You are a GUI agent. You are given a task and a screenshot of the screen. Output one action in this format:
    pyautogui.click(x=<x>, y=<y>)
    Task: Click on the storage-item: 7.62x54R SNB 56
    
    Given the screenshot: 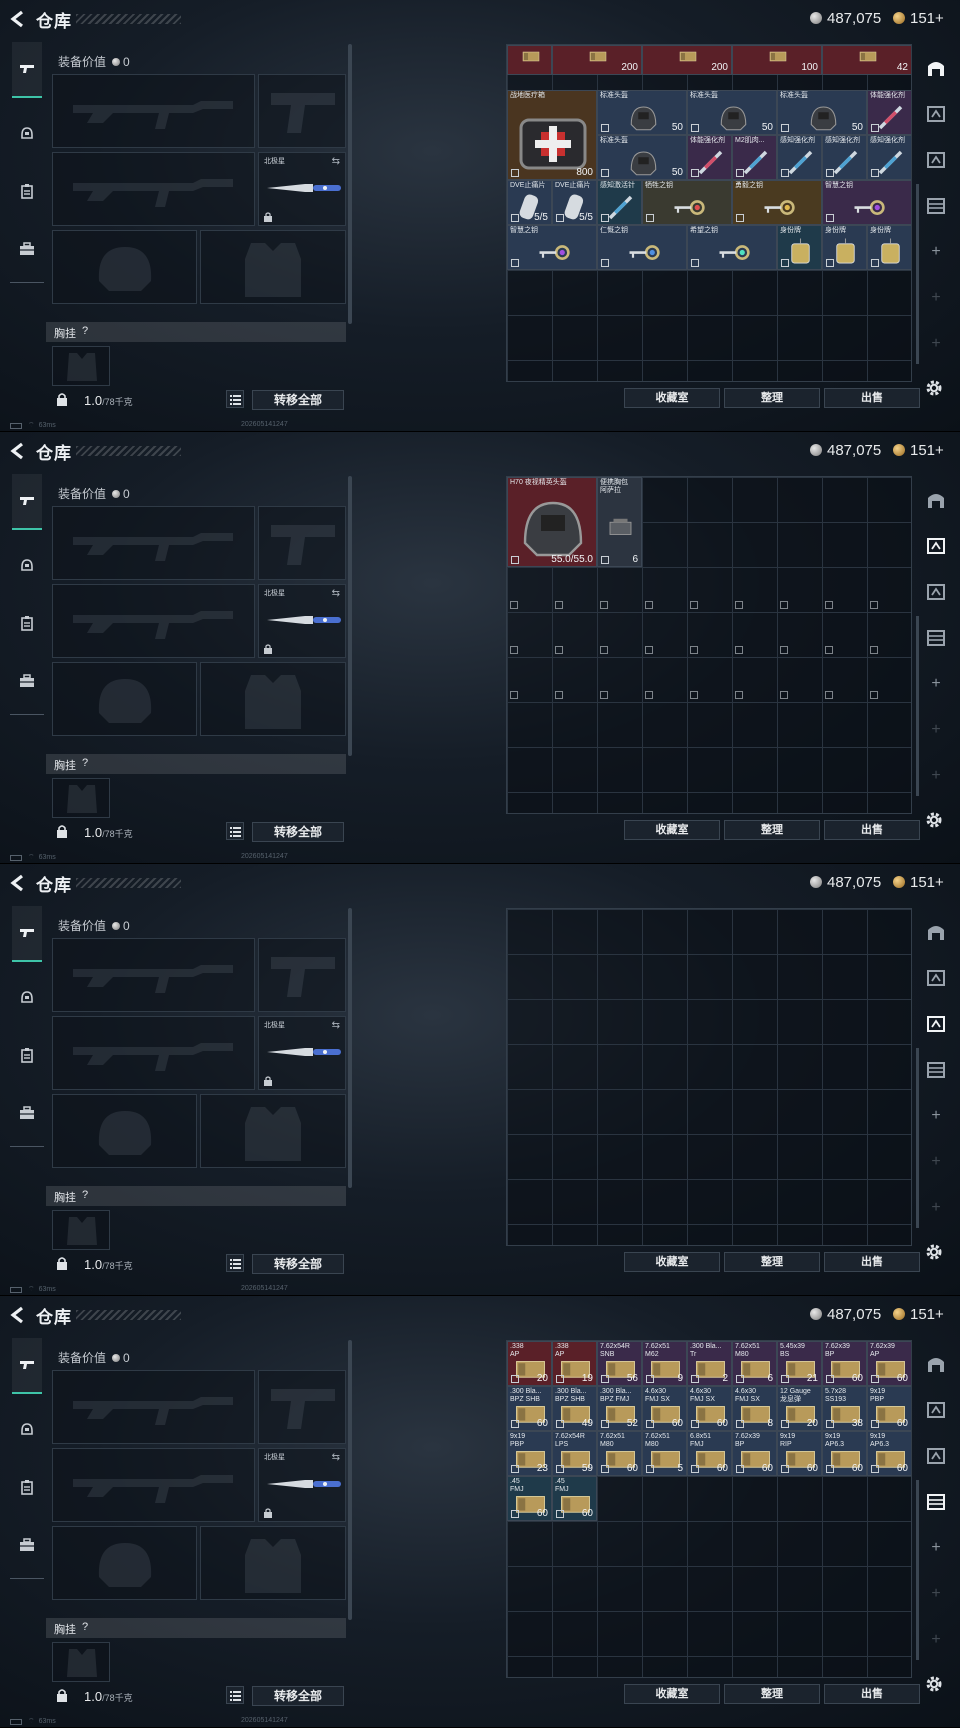 What is the action you would take?
    pyautogui.click(x=619, y=1363)
    